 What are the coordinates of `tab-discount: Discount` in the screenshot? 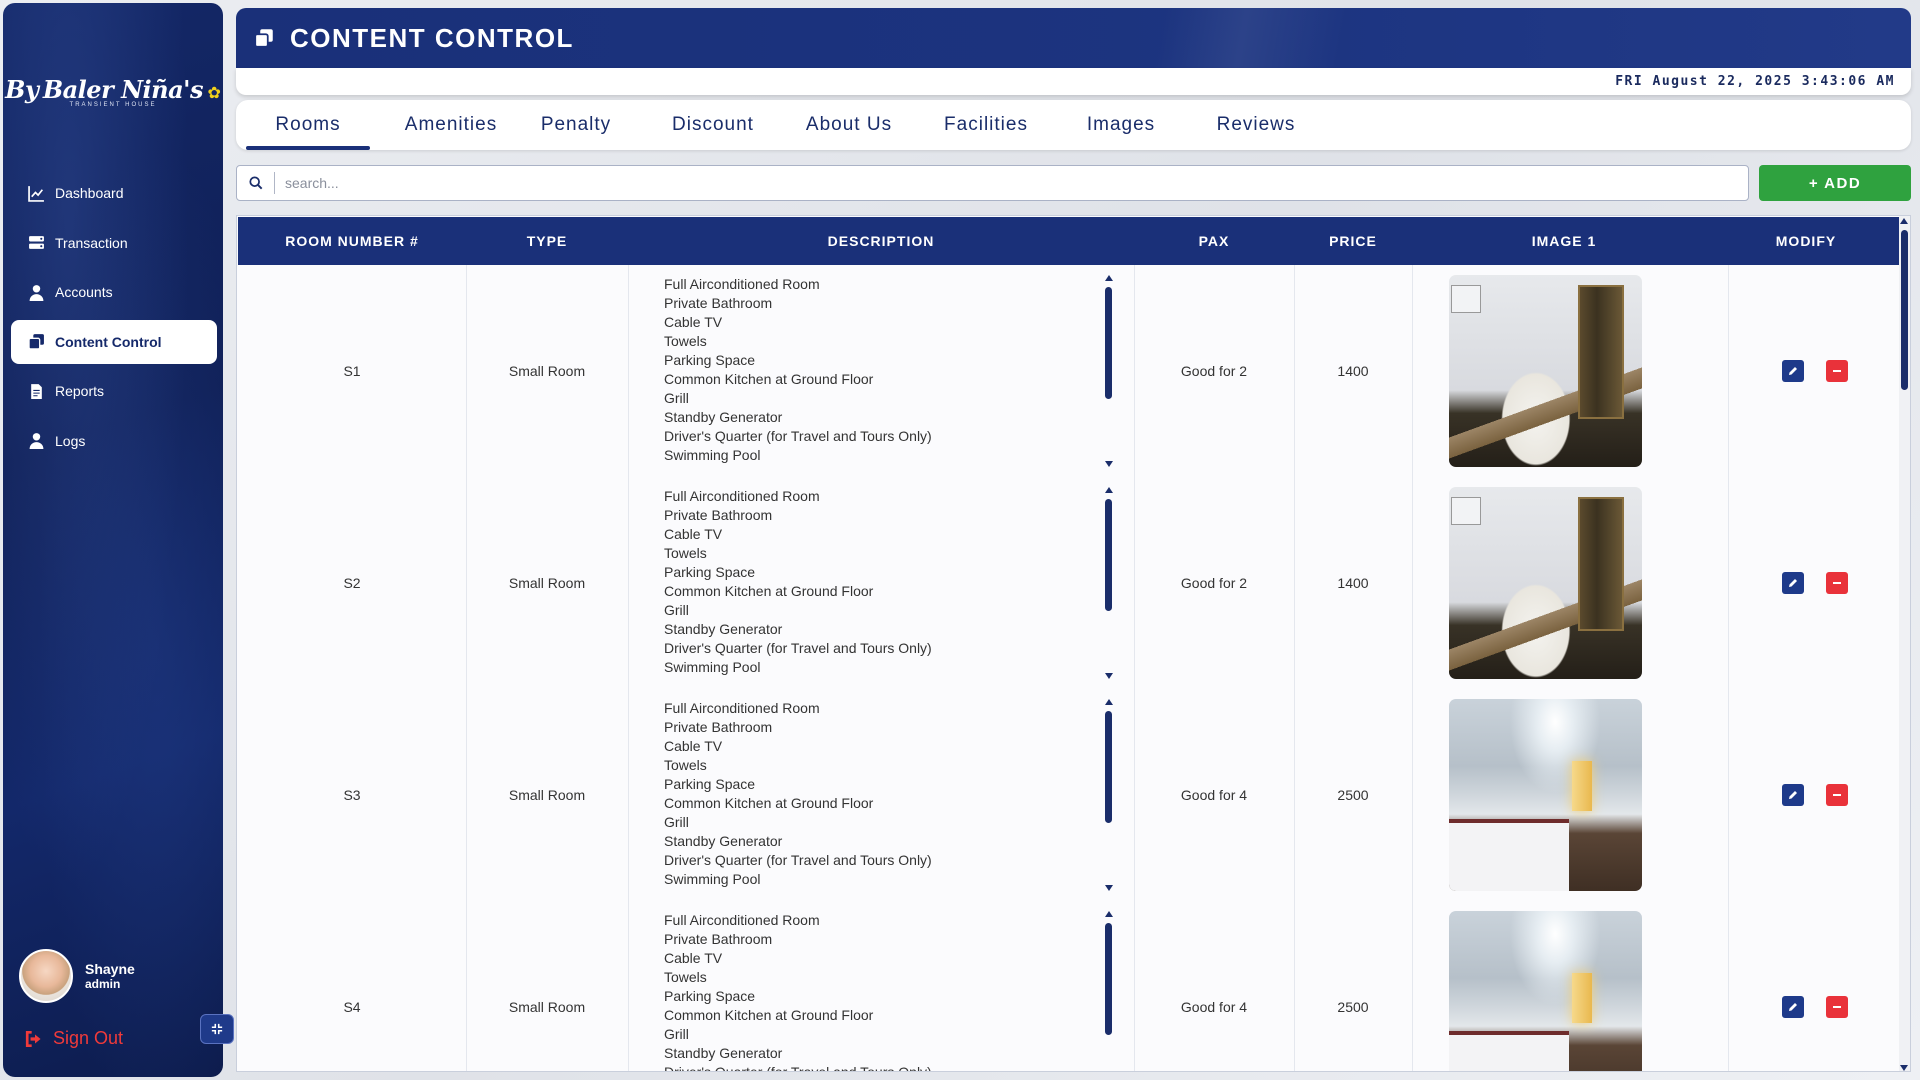 It's located at (713, 125).